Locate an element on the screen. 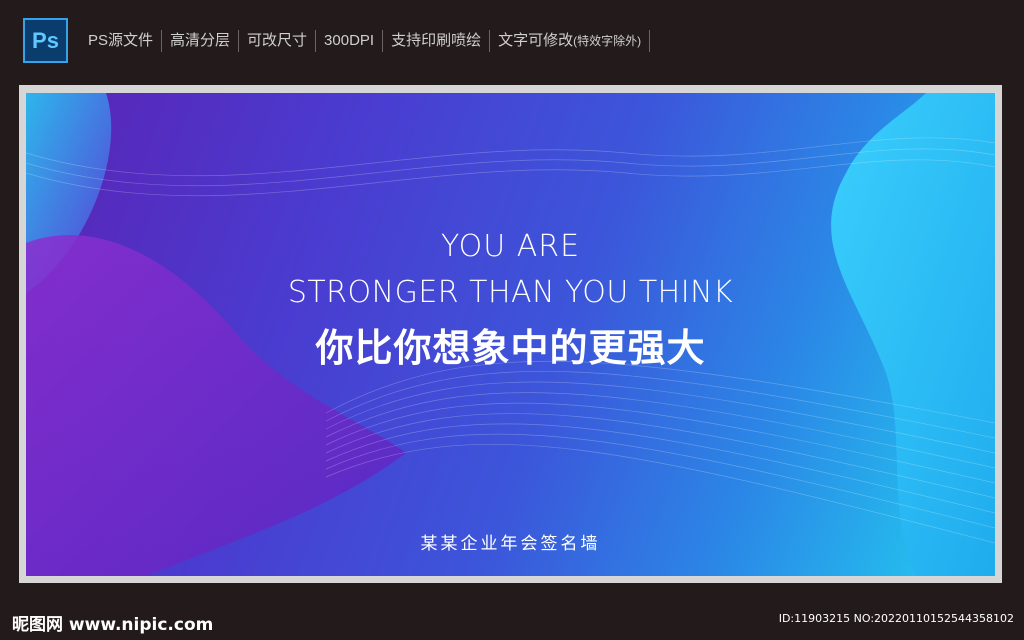  photoshop-logo-icon: Ps is located at coordinates (45, 40).